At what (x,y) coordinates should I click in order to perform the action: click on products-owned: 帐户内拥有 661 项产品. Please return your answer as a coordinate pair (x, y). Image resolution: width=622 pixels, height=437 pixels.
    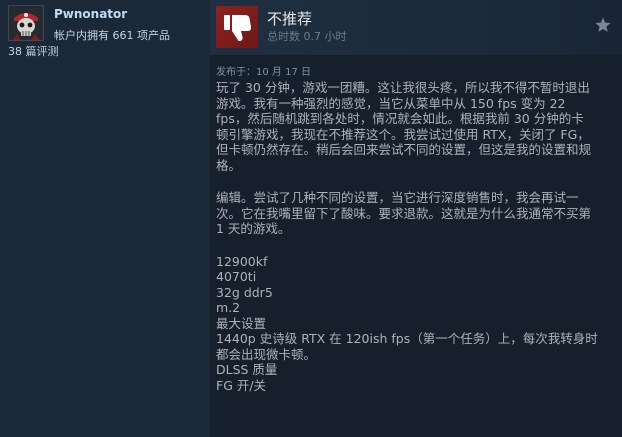
    Looking at the image, I should click on (112, 35).